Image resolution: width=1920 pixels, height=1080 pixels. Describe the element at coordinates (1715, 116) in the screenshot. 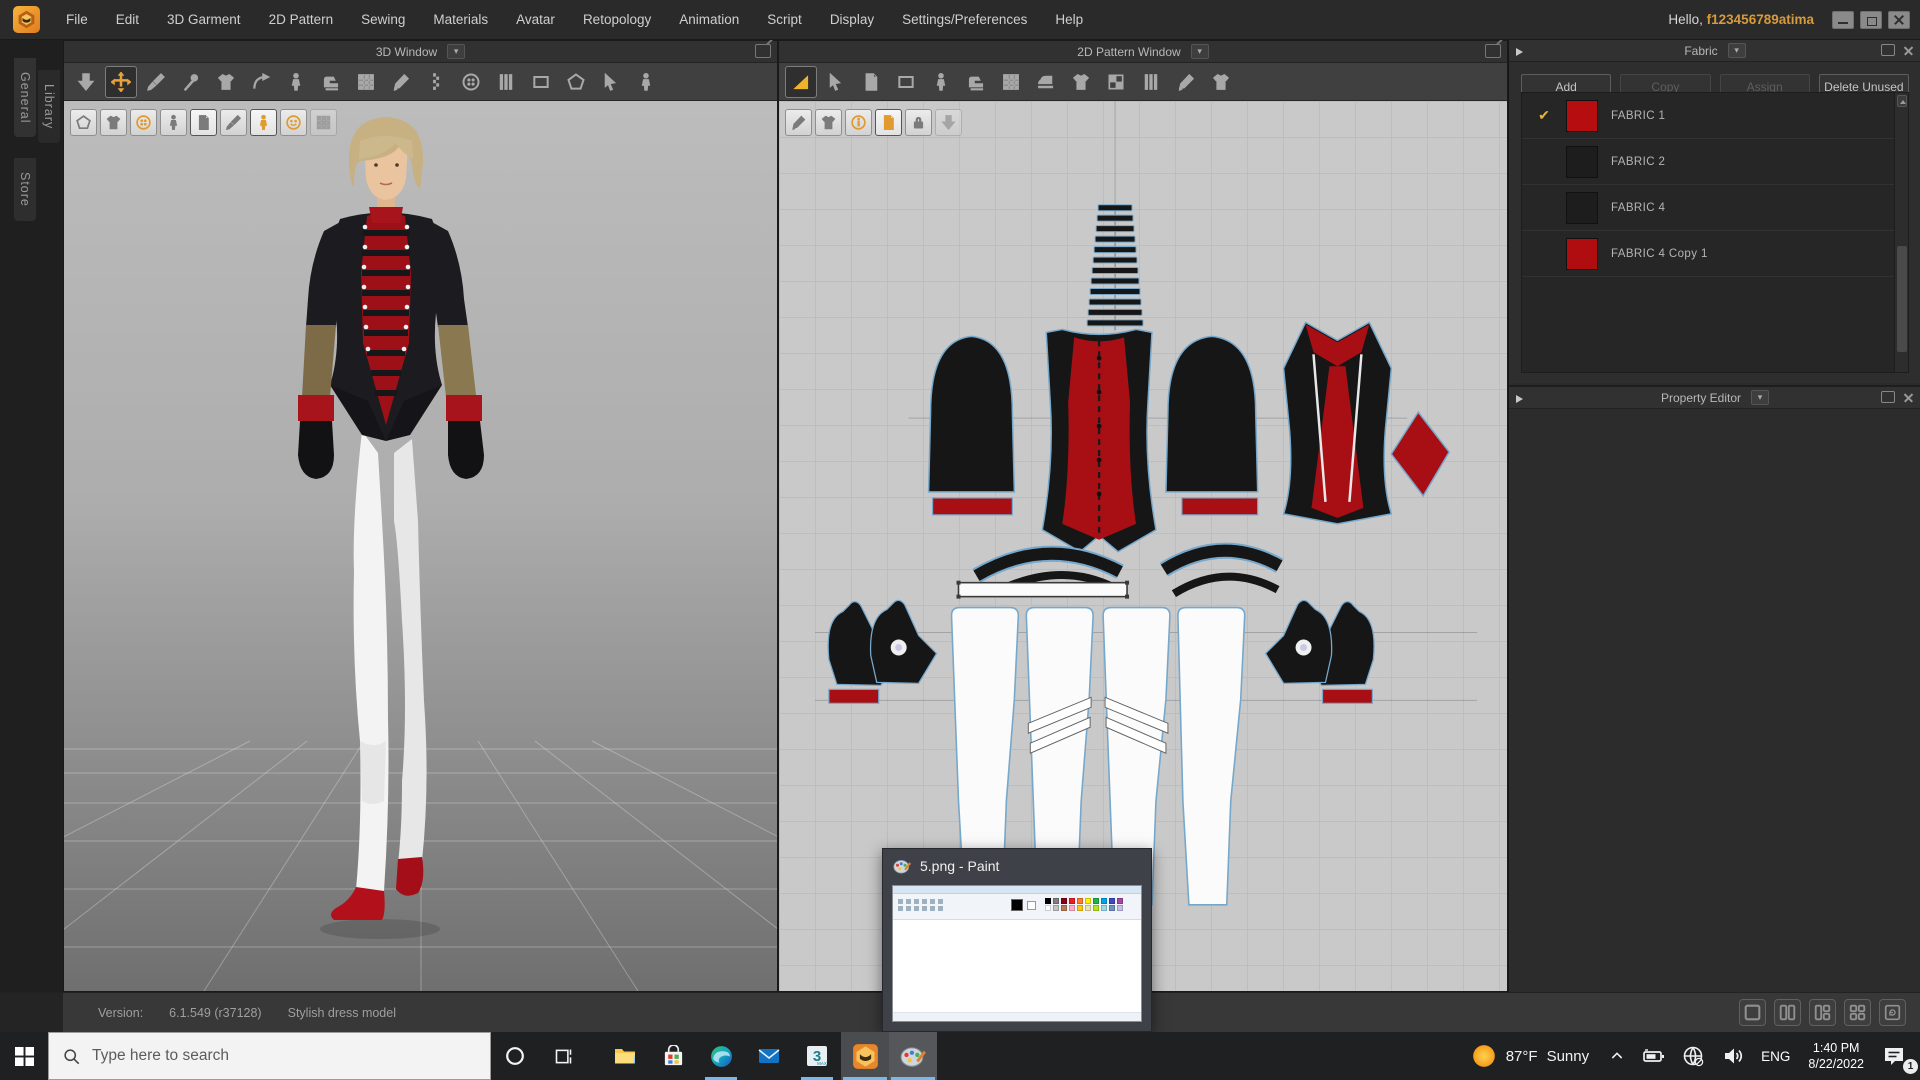

I see `fabric-list-item: ✔ FABRIC 1` at that location.